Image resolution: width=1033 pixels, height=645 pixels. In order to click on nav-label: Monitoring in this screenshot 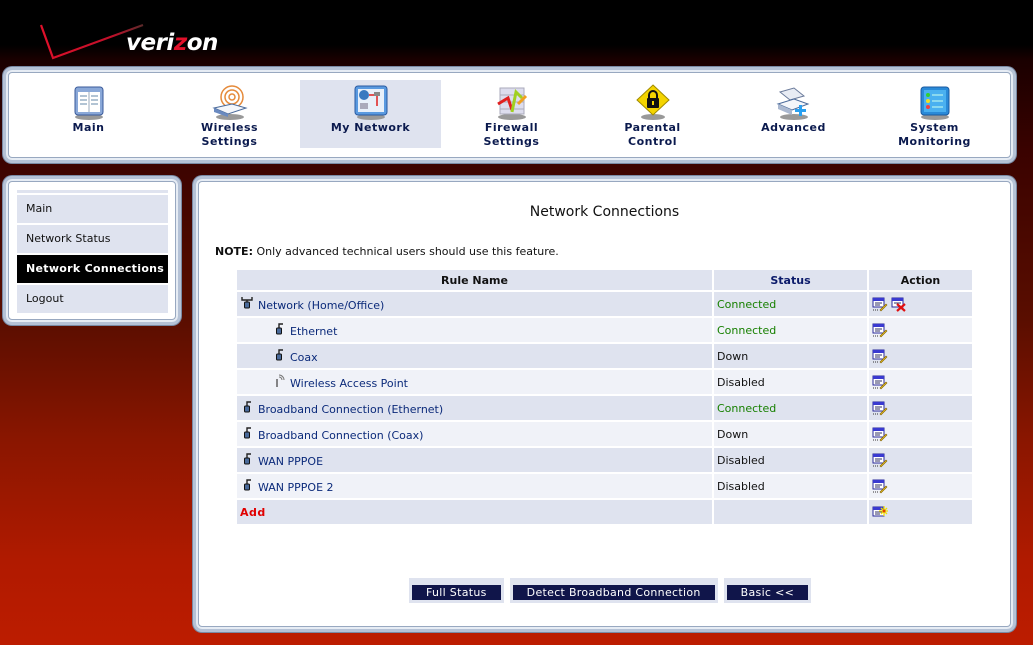, I will do `click(934, 141)`.